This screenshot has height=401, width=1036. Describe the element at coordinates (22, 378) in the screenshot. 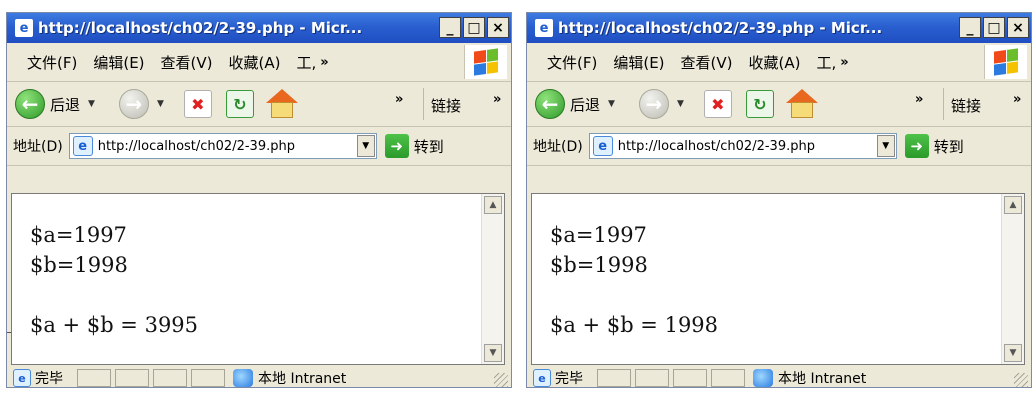

I see `status-page-icon: e` at that location.